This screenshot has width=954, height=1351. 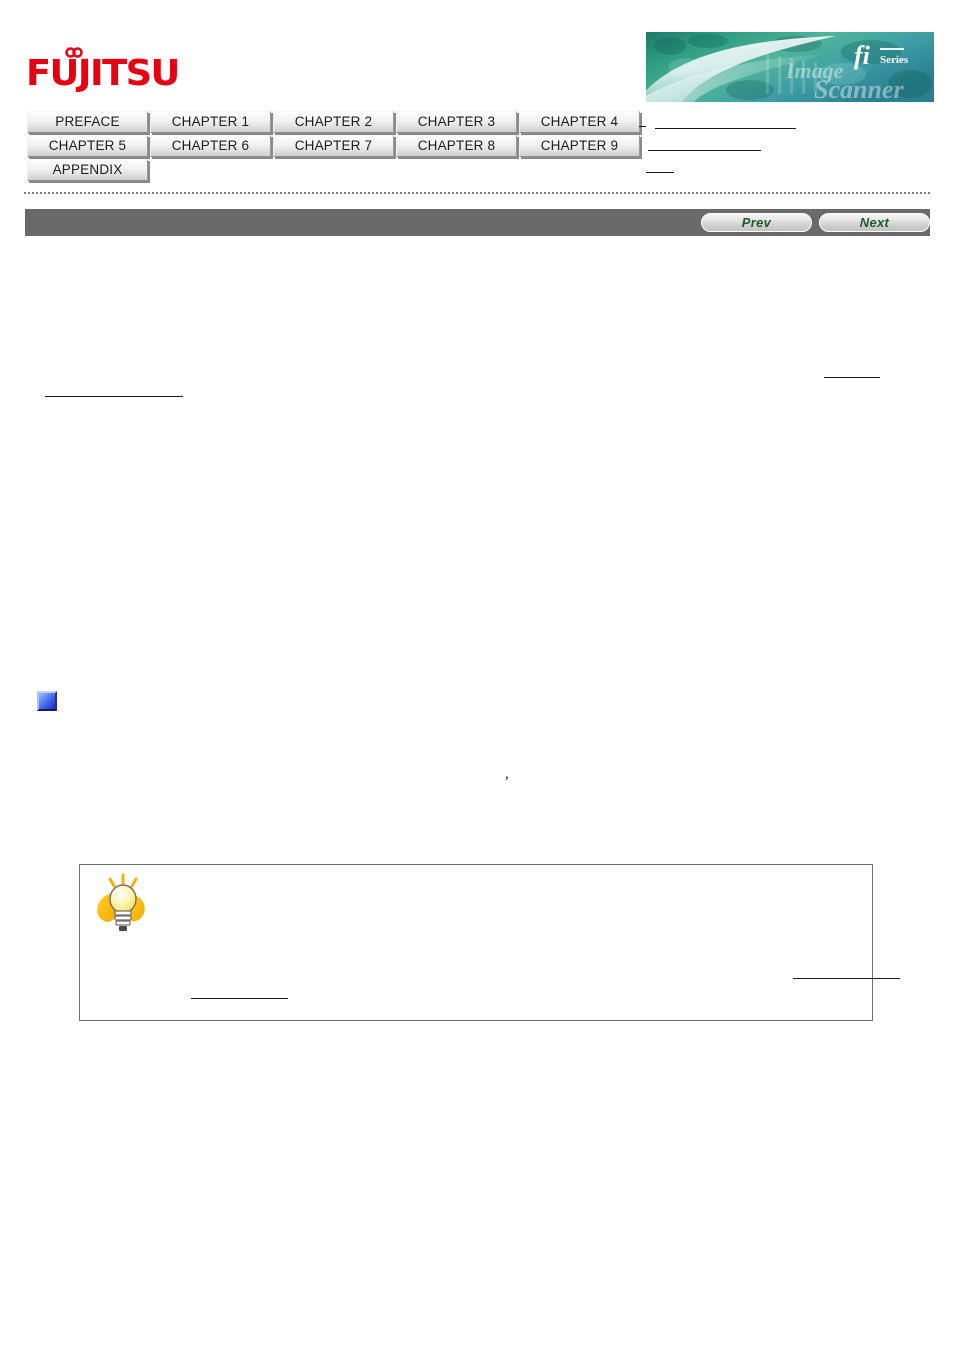 What do you see at coordinates (477, 193) in the screenshot?
I see `dotted-divider` at bounding box center [477, 193].